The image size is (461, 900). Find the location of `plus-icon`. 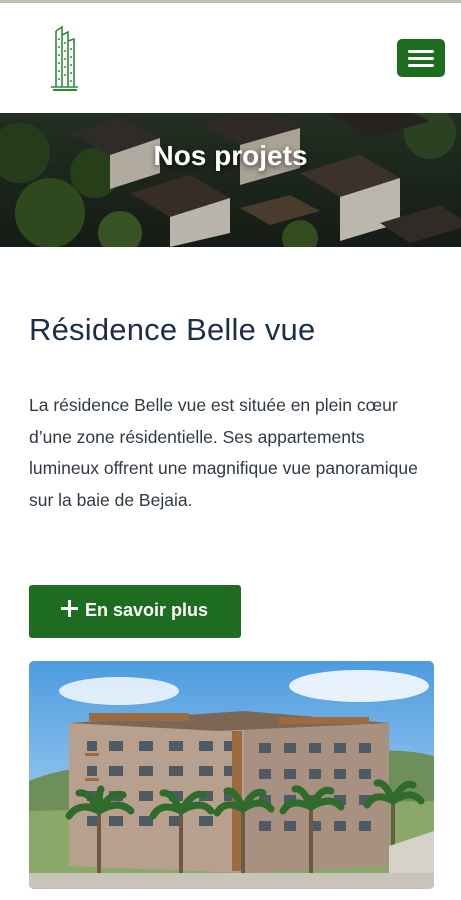

plus-icon is located at coordinates (69, 608).